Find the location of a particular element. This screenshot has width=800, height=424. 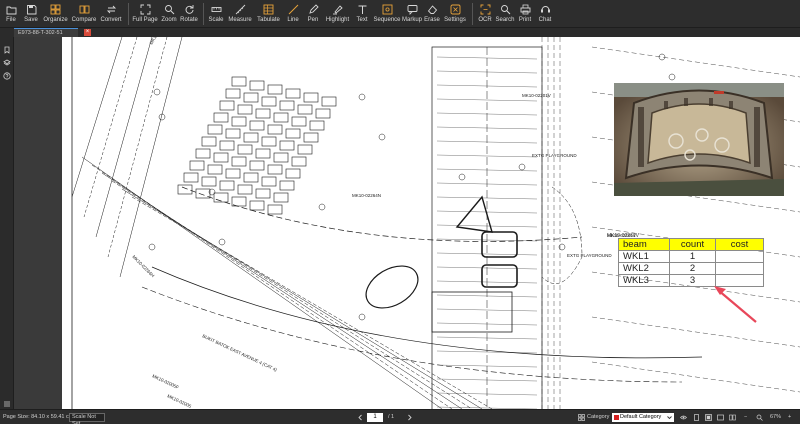

drawing-label: MK10-02201V is located at coordinates (536, 95).